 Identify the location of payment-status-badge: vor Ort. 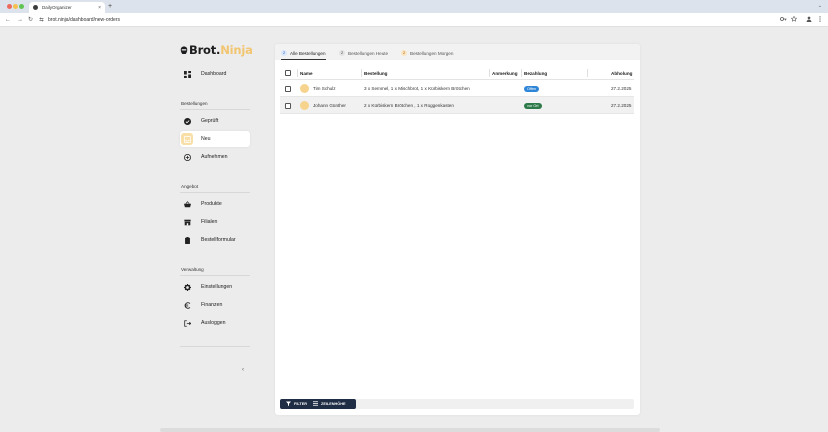
(533, 105).